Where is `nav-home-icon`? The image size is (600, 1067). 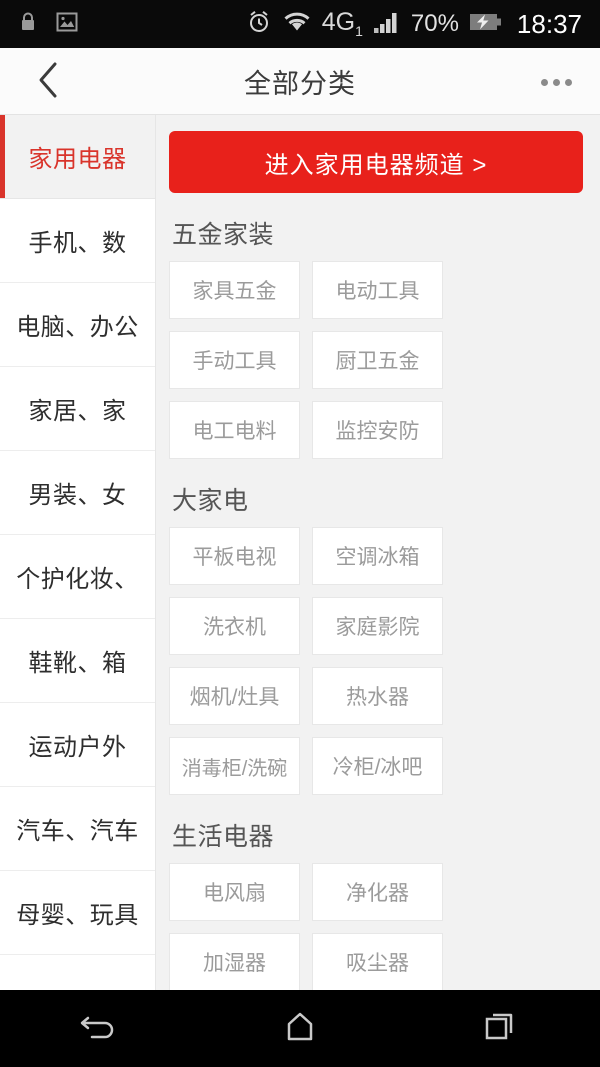 nav-home-icon is located at coordinates (300, 1028).